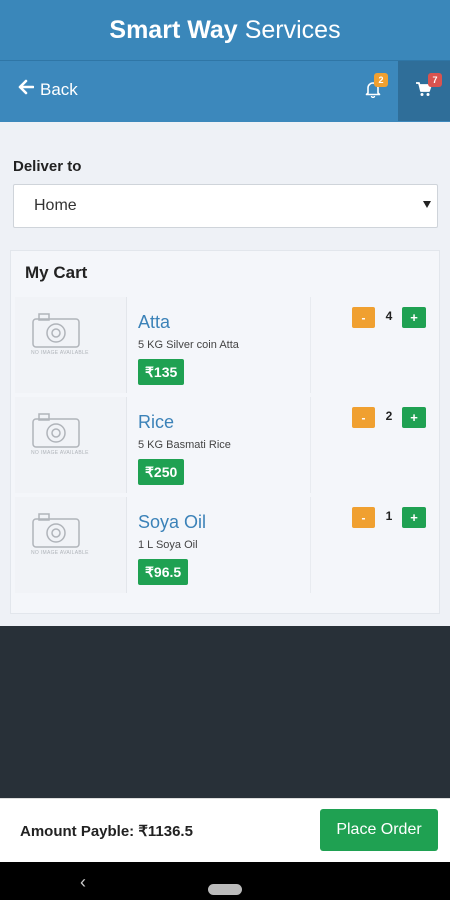  What do you see at coordinates (83, 882) in the screenshot?
I see `system-back-icon: ‹` at bounding box center [83, 882].